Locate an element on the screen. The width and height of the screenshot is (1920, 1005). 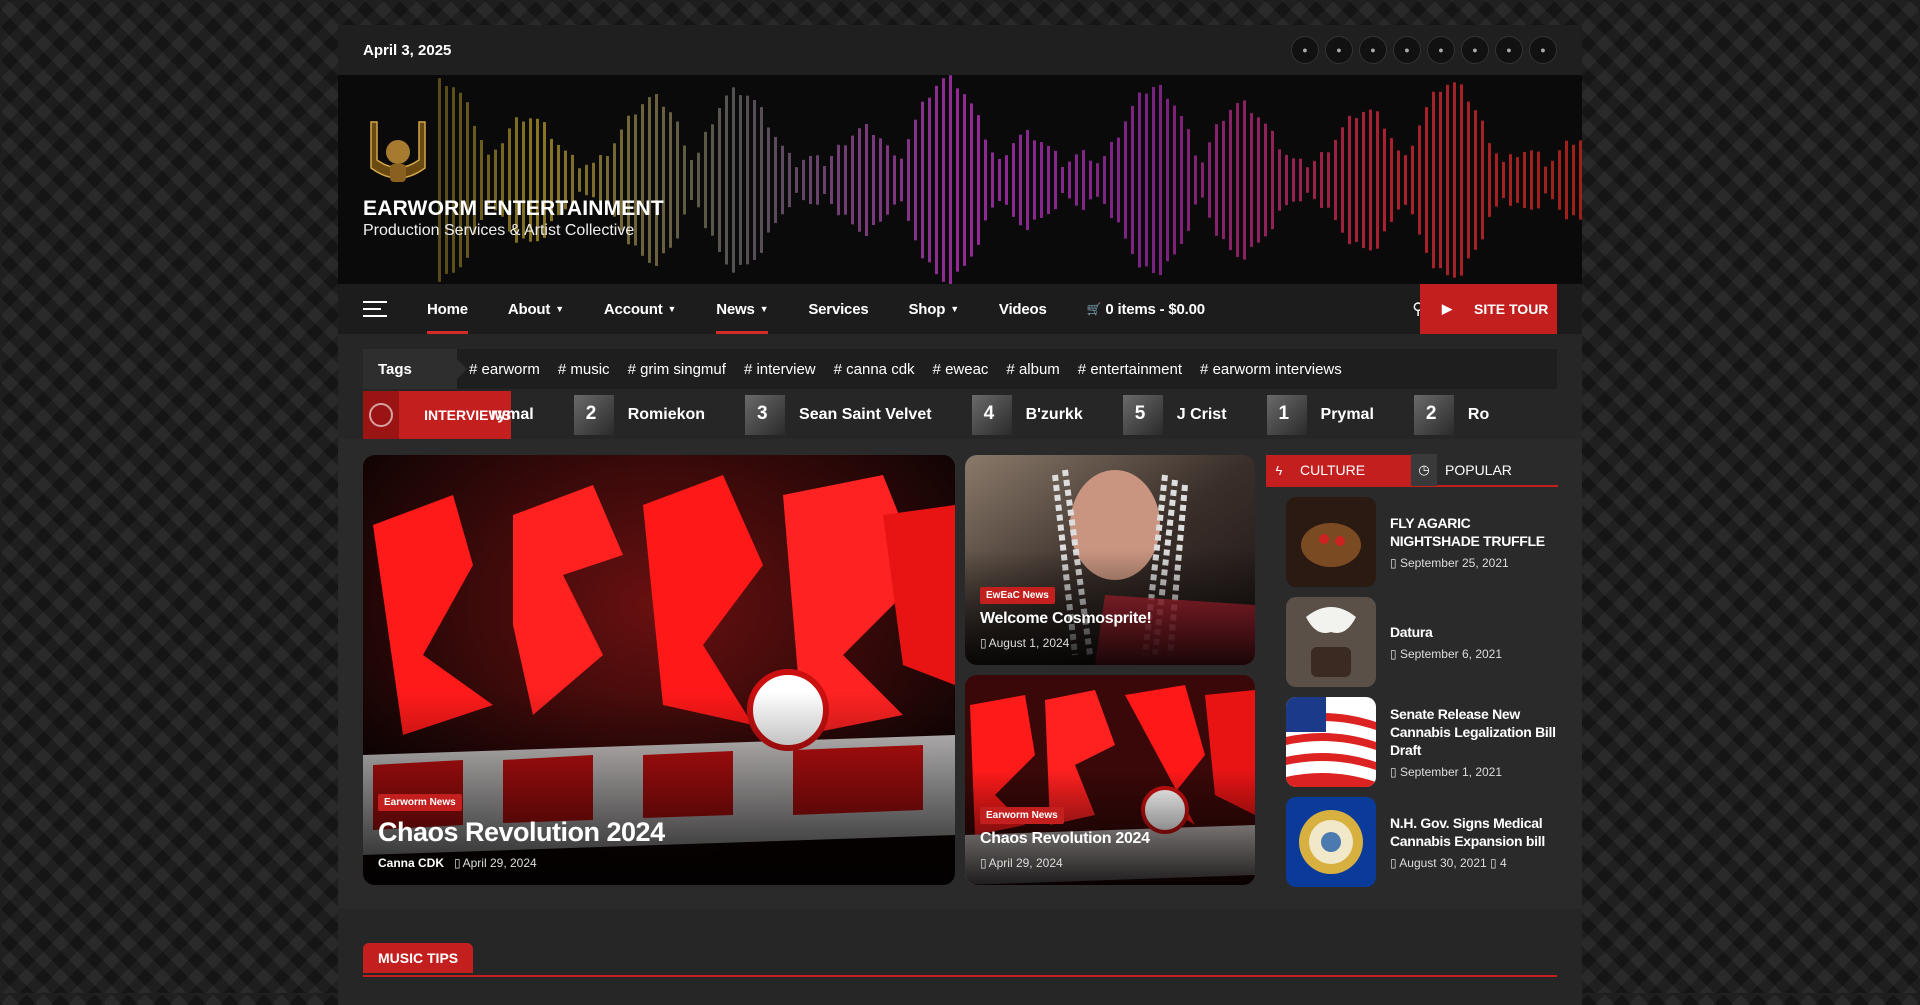
ticker-item: 5 J Crist is located at coordinates (1174, 415).